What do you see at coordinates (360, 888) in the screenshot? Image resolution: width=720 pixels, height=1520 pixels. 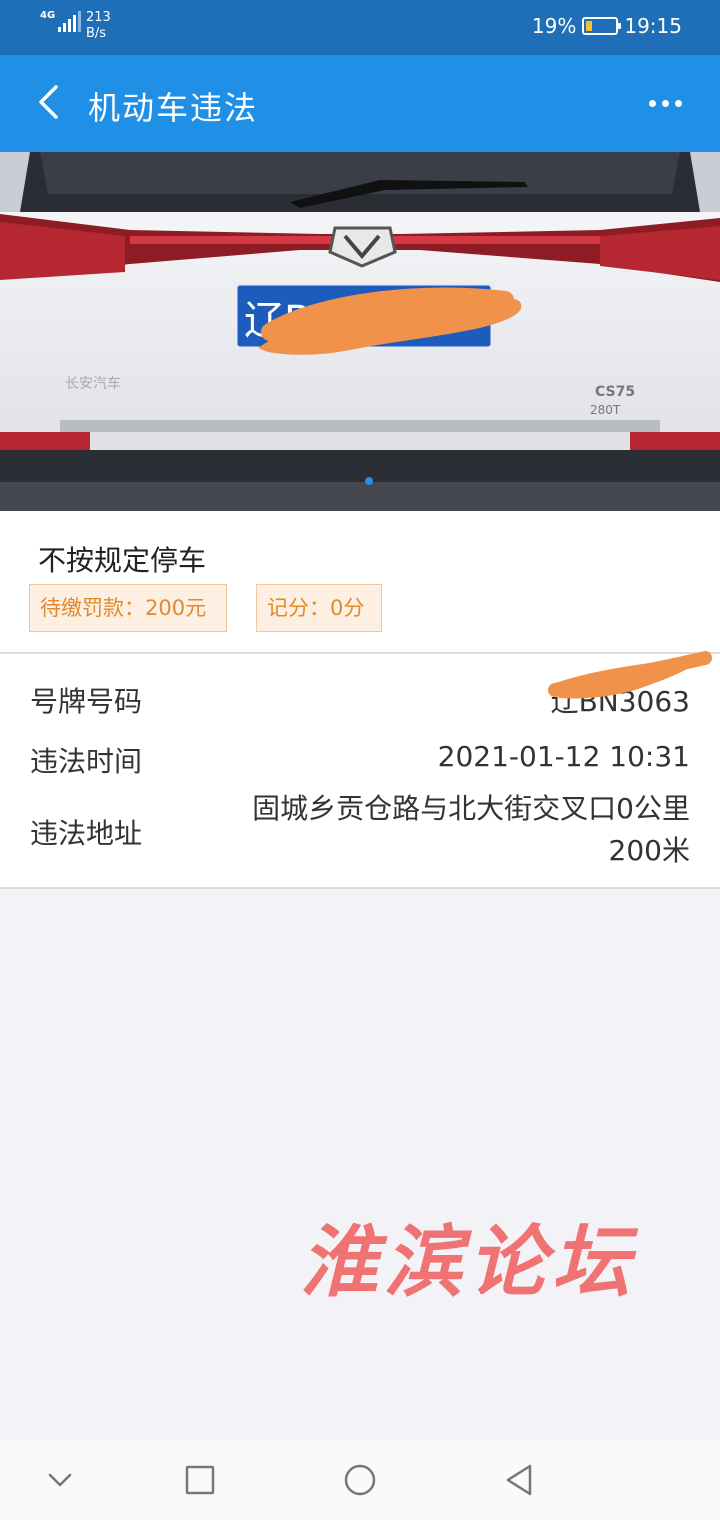 I see `divider` at bounding box center [360, 888].